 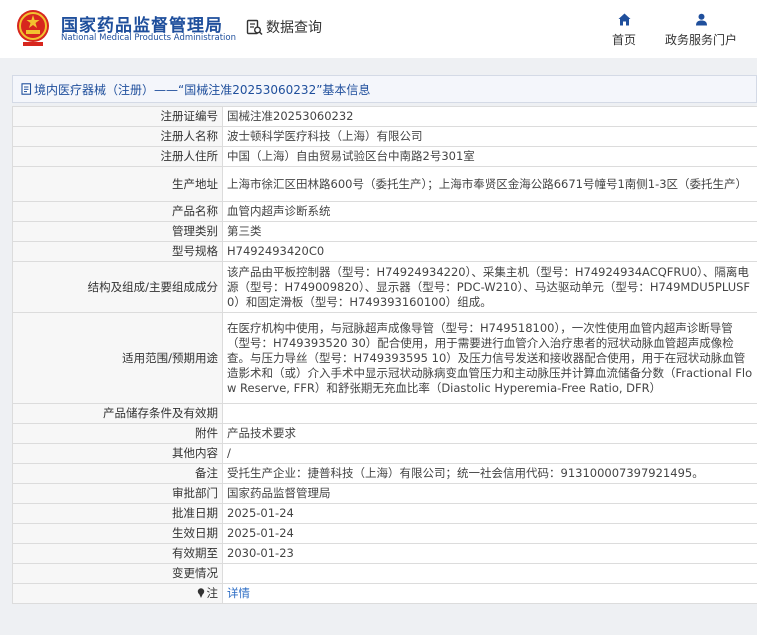 What do you see at coordinates (489, 553) in the screenshot?
I see `row-value: 2030-01-23` at bounding box center [489, 553].